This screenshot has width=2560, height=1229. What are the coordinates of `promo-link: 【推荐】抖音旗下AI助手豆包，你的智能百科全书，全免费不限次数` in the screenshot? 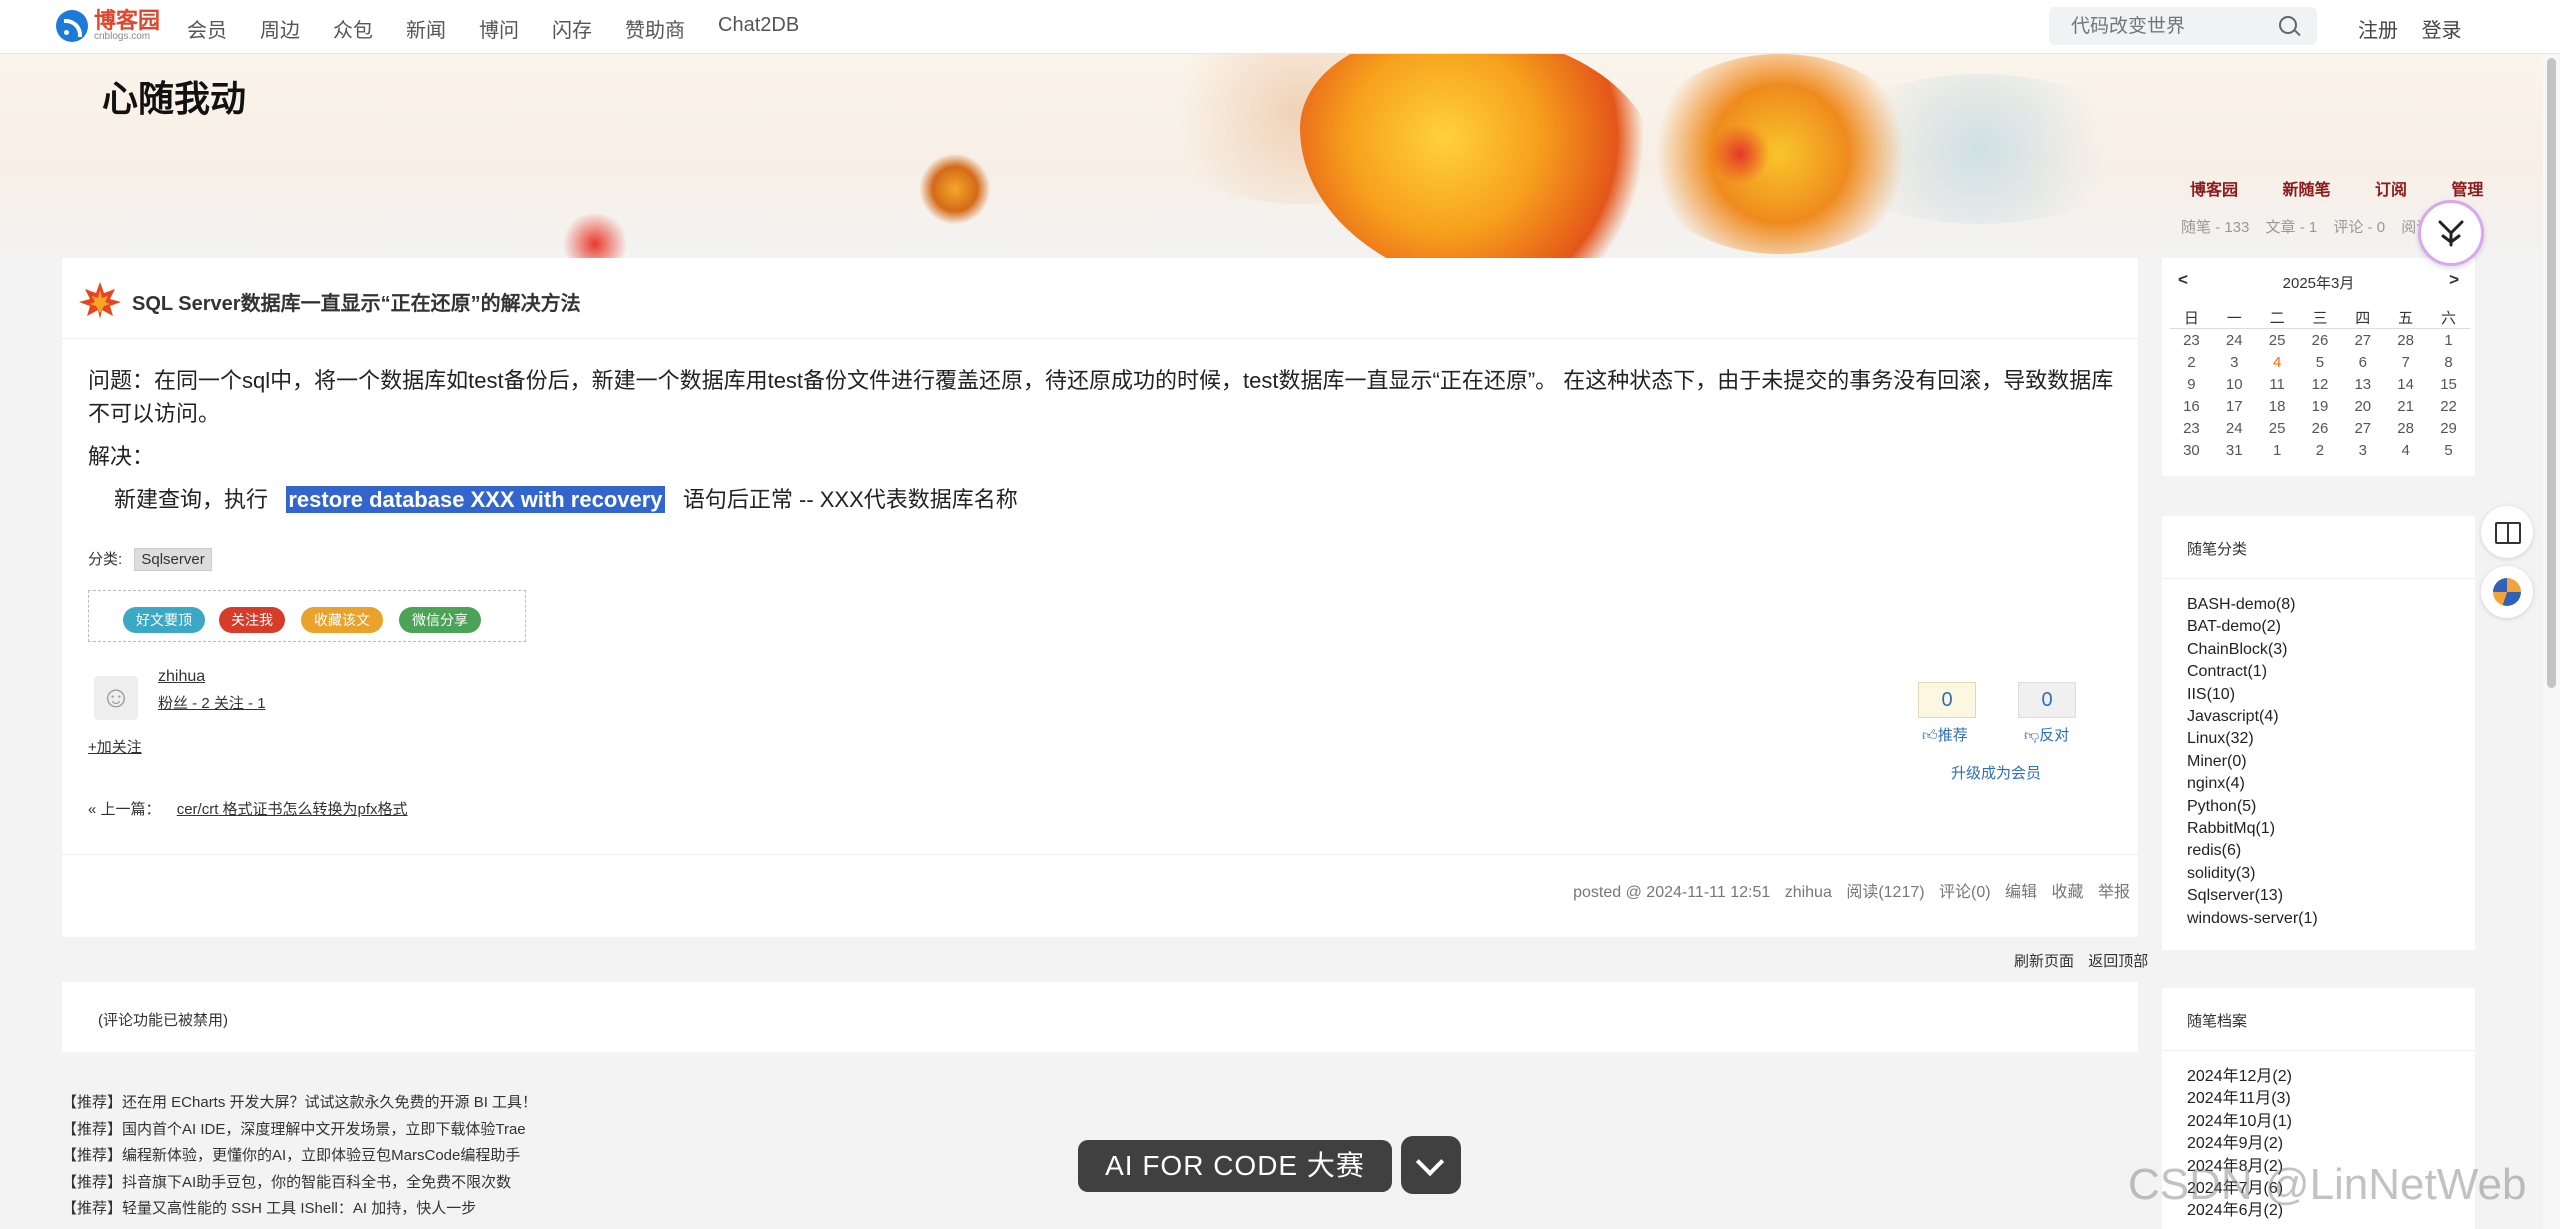 It's located at (299, 1183).